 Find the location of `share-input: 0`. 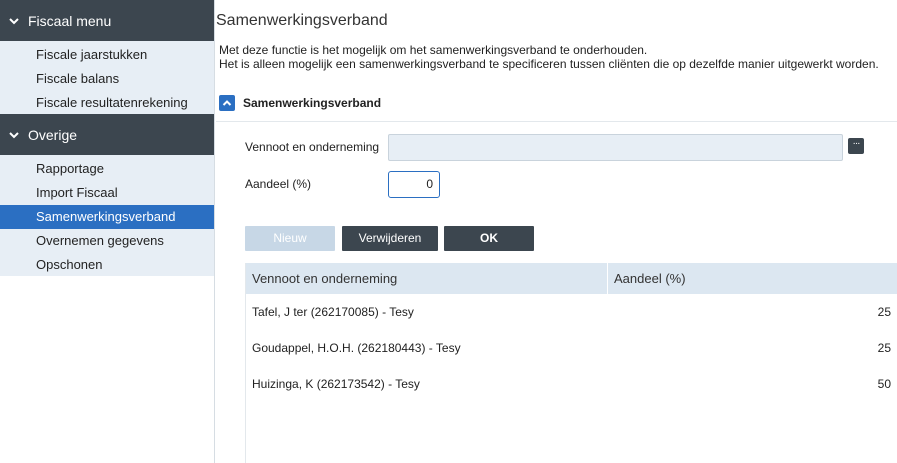

share-input: 0 is located at coordinates (414, 184).